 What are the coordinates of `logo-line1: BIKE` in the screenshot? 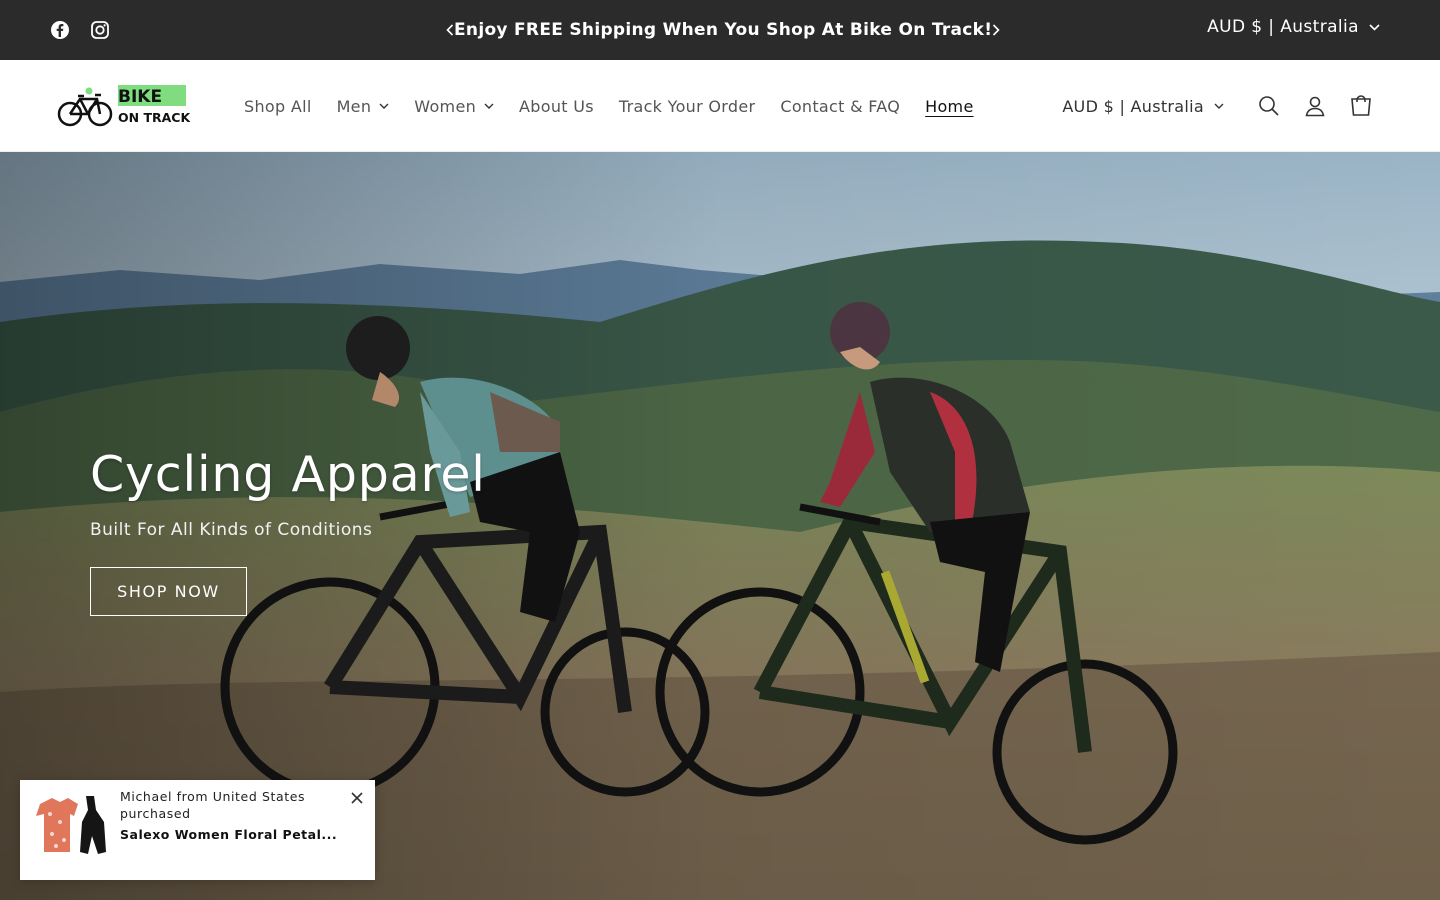 It's located at (140, 97).